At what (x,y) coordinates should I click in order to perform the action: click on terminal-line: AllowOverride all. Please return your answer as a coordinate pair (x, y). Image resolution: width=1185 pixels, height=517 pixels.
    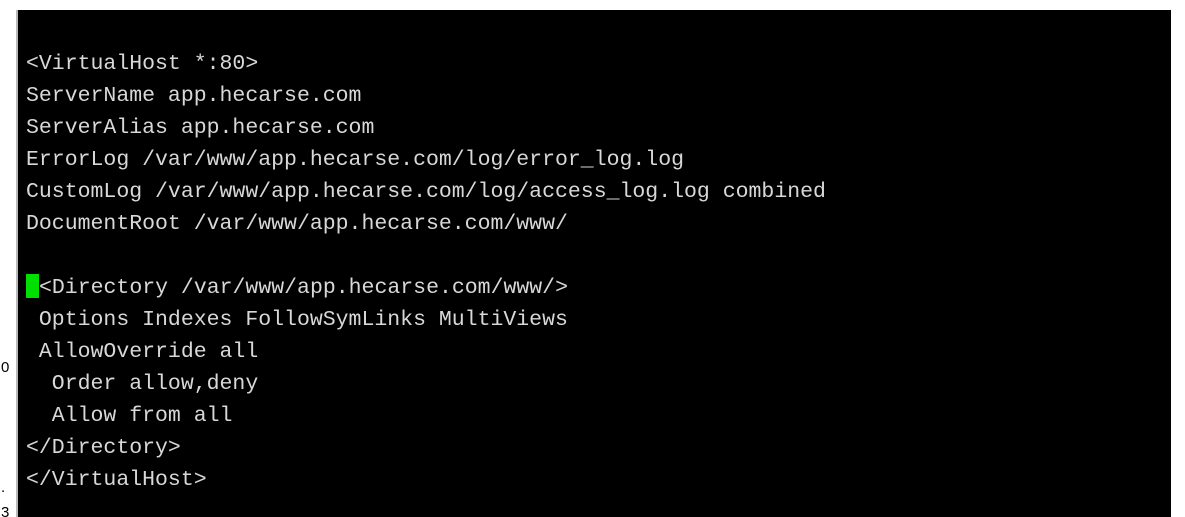
    Looking at the image, I should click on (142, 352).